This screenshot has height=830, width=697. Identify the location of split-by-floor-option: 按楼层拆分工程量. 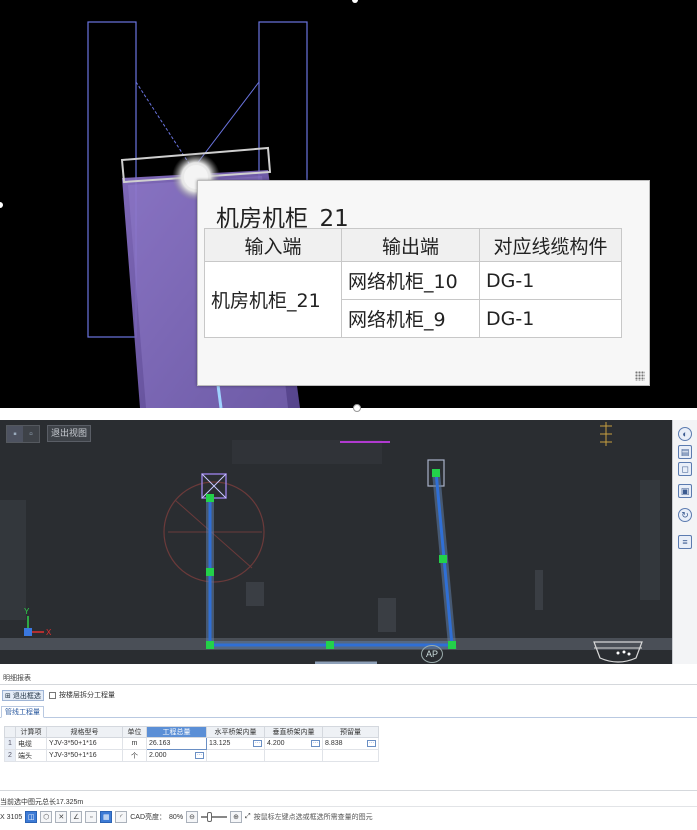
(82, 695).